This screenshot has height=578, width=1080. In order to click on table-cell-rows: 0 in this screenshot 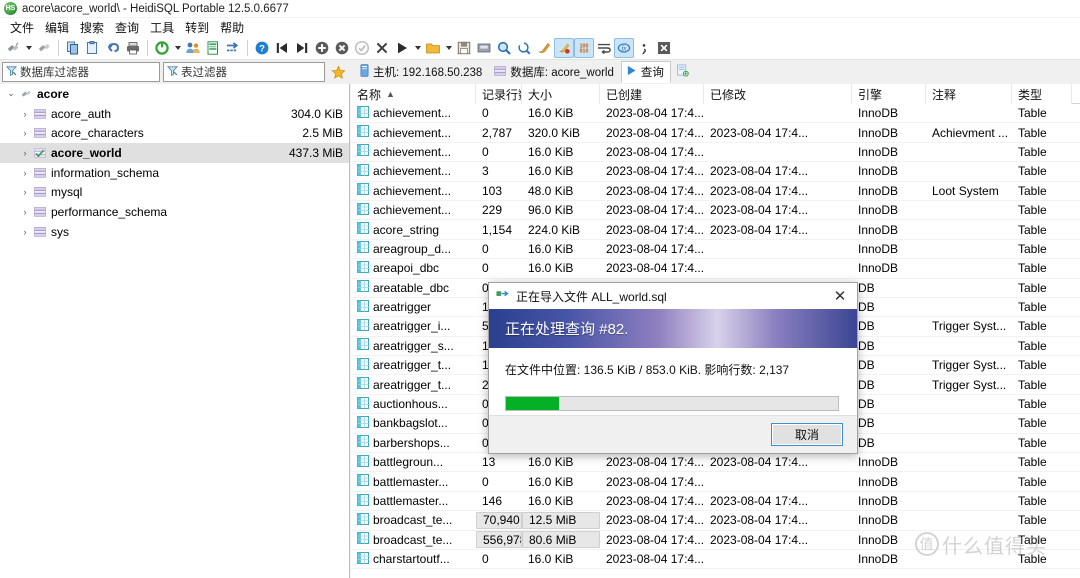, I will do `click(499, 248)`.